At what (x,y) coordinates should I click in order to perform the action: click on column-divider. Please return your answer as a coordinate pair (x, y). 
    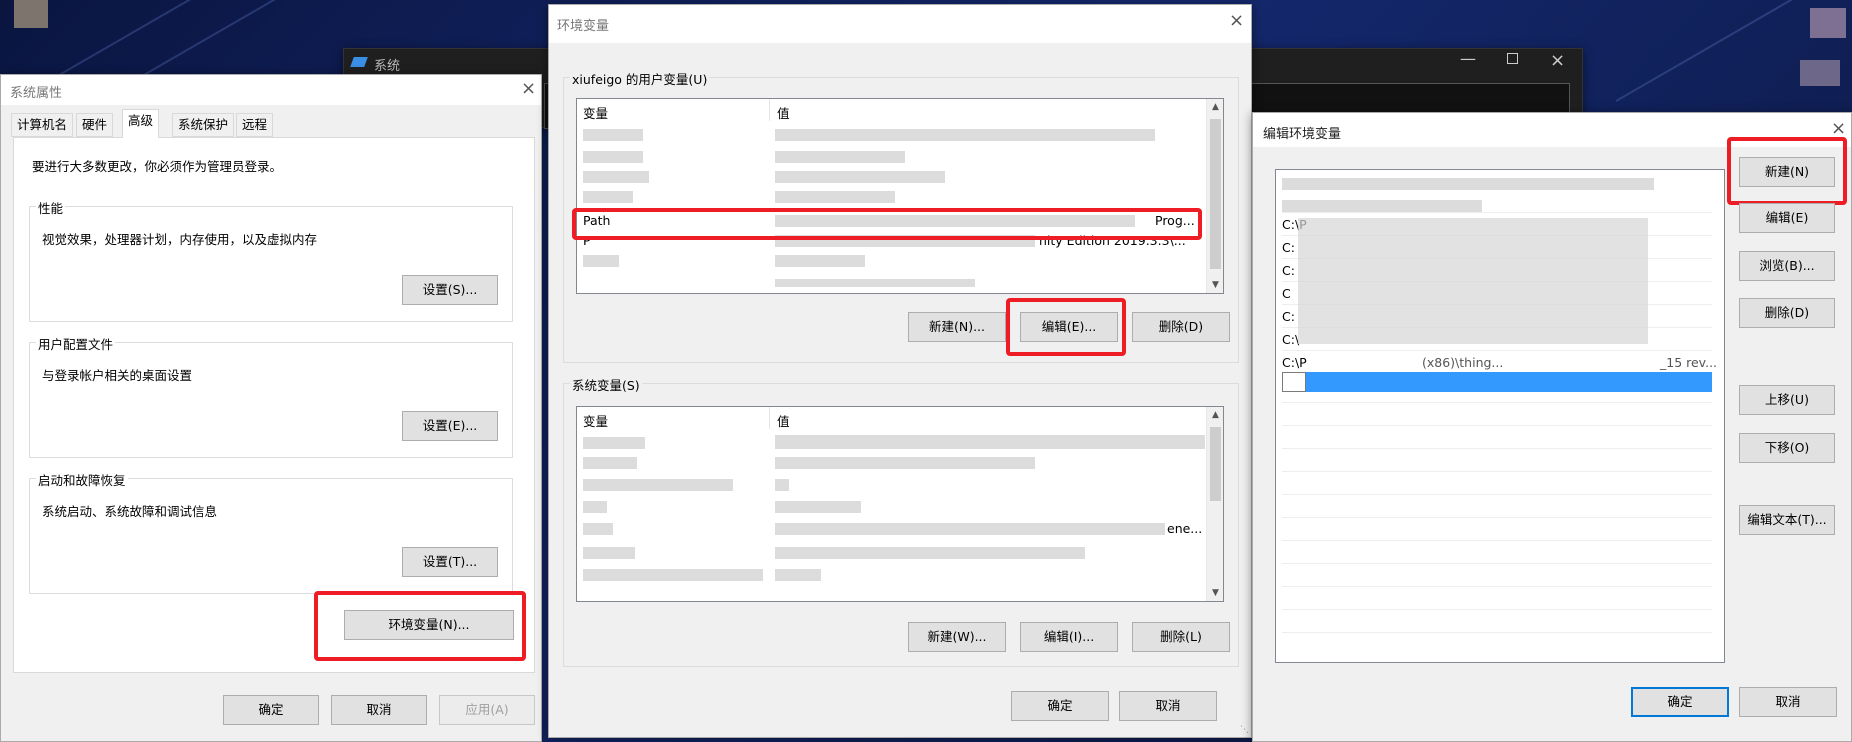
    Looking at the image, I should click on (769, 110).